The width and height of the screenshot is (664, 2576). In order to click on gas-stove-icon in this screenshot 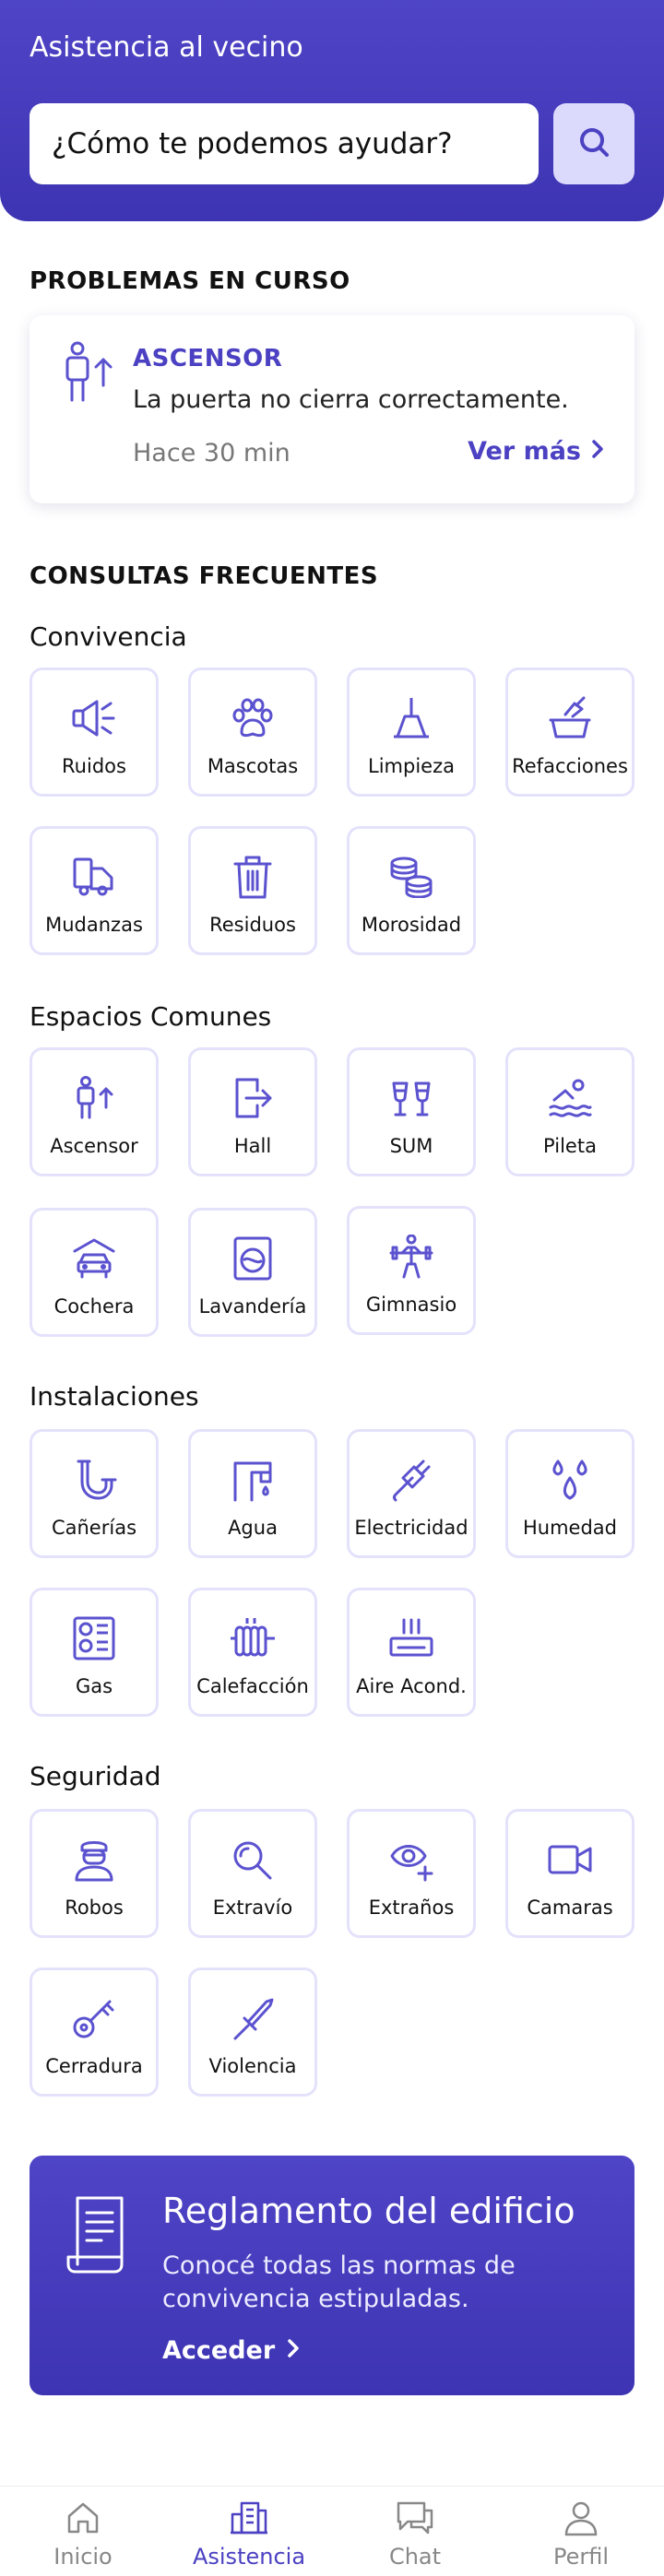, I will do `click(94, 1638)`.